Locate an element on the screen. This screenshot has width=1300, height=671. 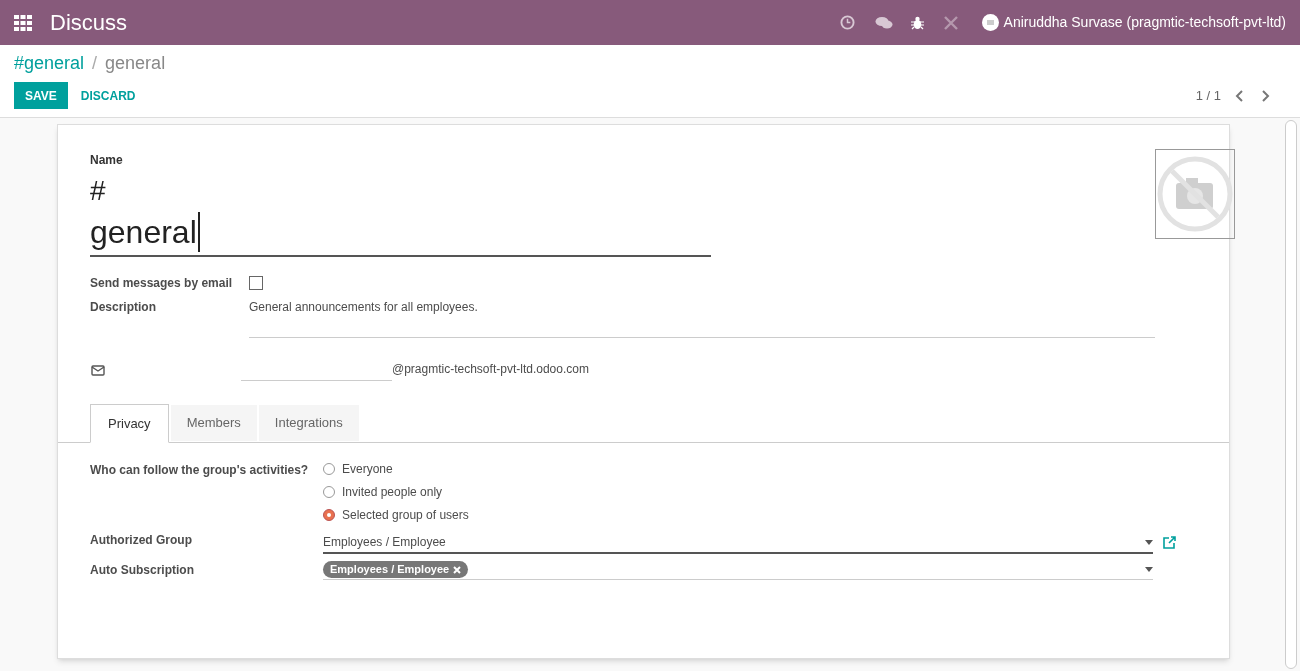
breadcrumb-current: general is located at coordinates (135, 63).